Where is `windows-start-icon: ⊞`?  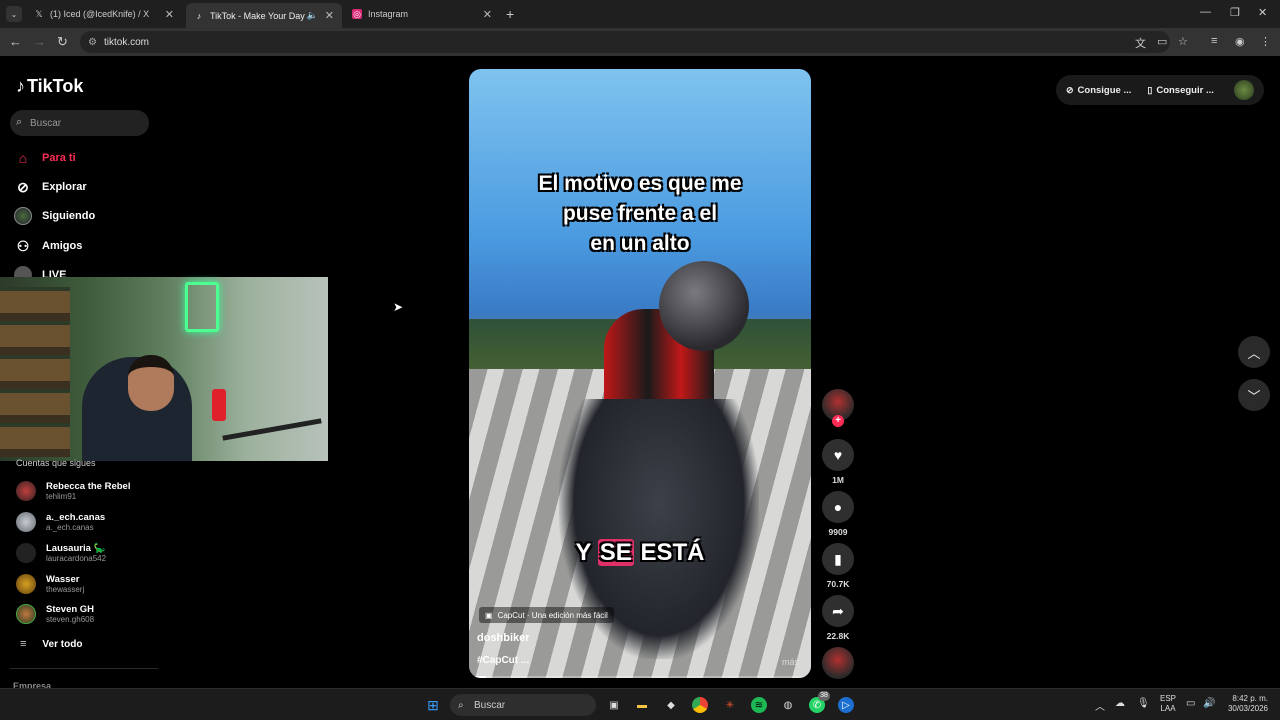 windows-start-icon: ⊞ is located at coordinates (433, 705).